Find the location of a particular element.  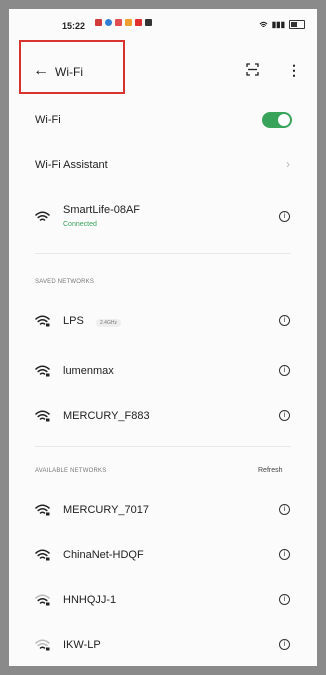

wifi-signal-icon is located at coordinates (42, 216).